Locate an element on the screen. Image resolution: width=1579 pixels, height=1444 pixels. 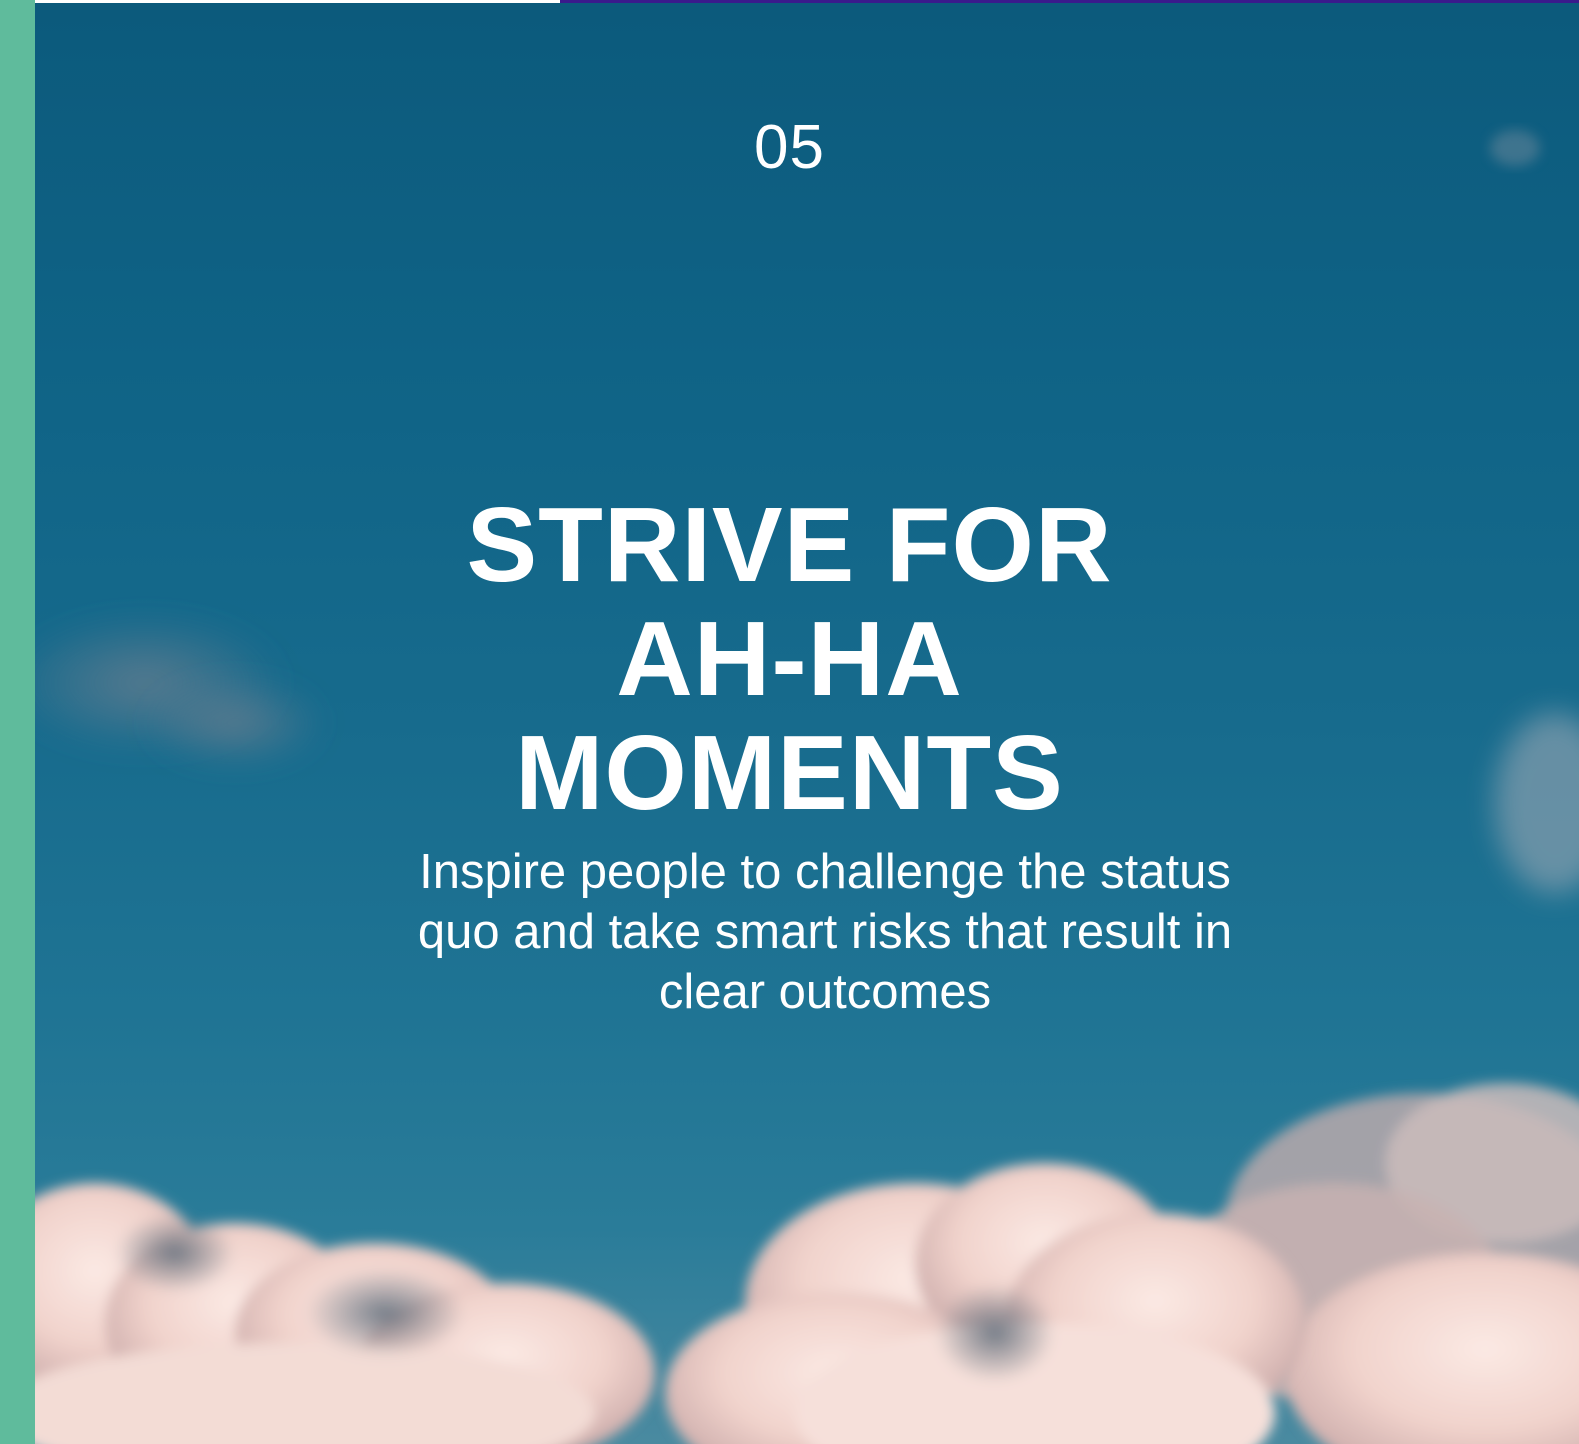
headline-line-3: MOMENTS is located at coordinates (789, 773).